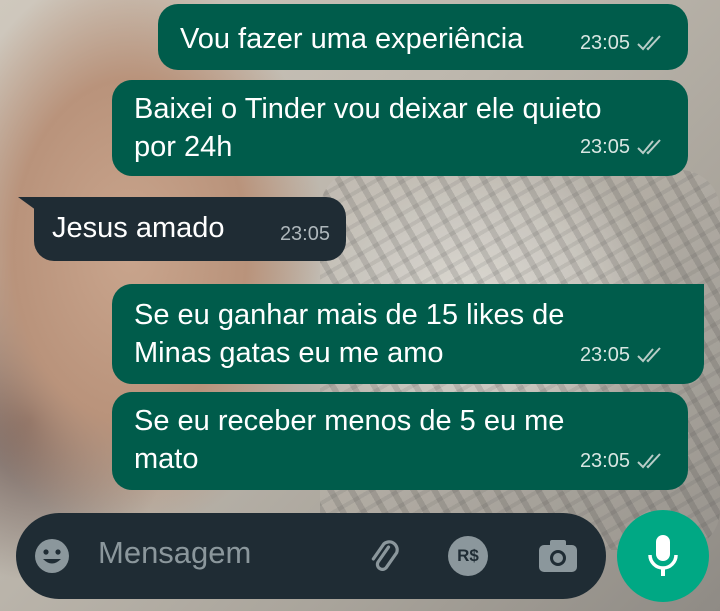  I want to click on message-bubble-incoming: Jesus amado 23:05, so click(190, 229).